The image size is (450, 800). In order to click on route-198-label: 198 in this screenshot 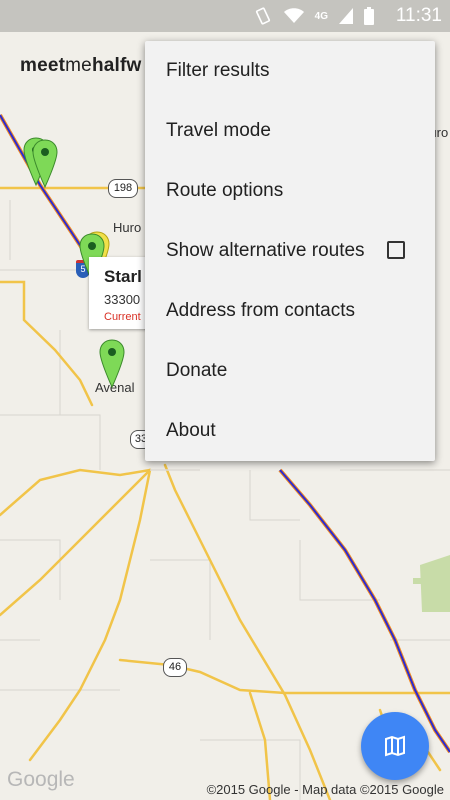, I will do `click(123, 188)`.